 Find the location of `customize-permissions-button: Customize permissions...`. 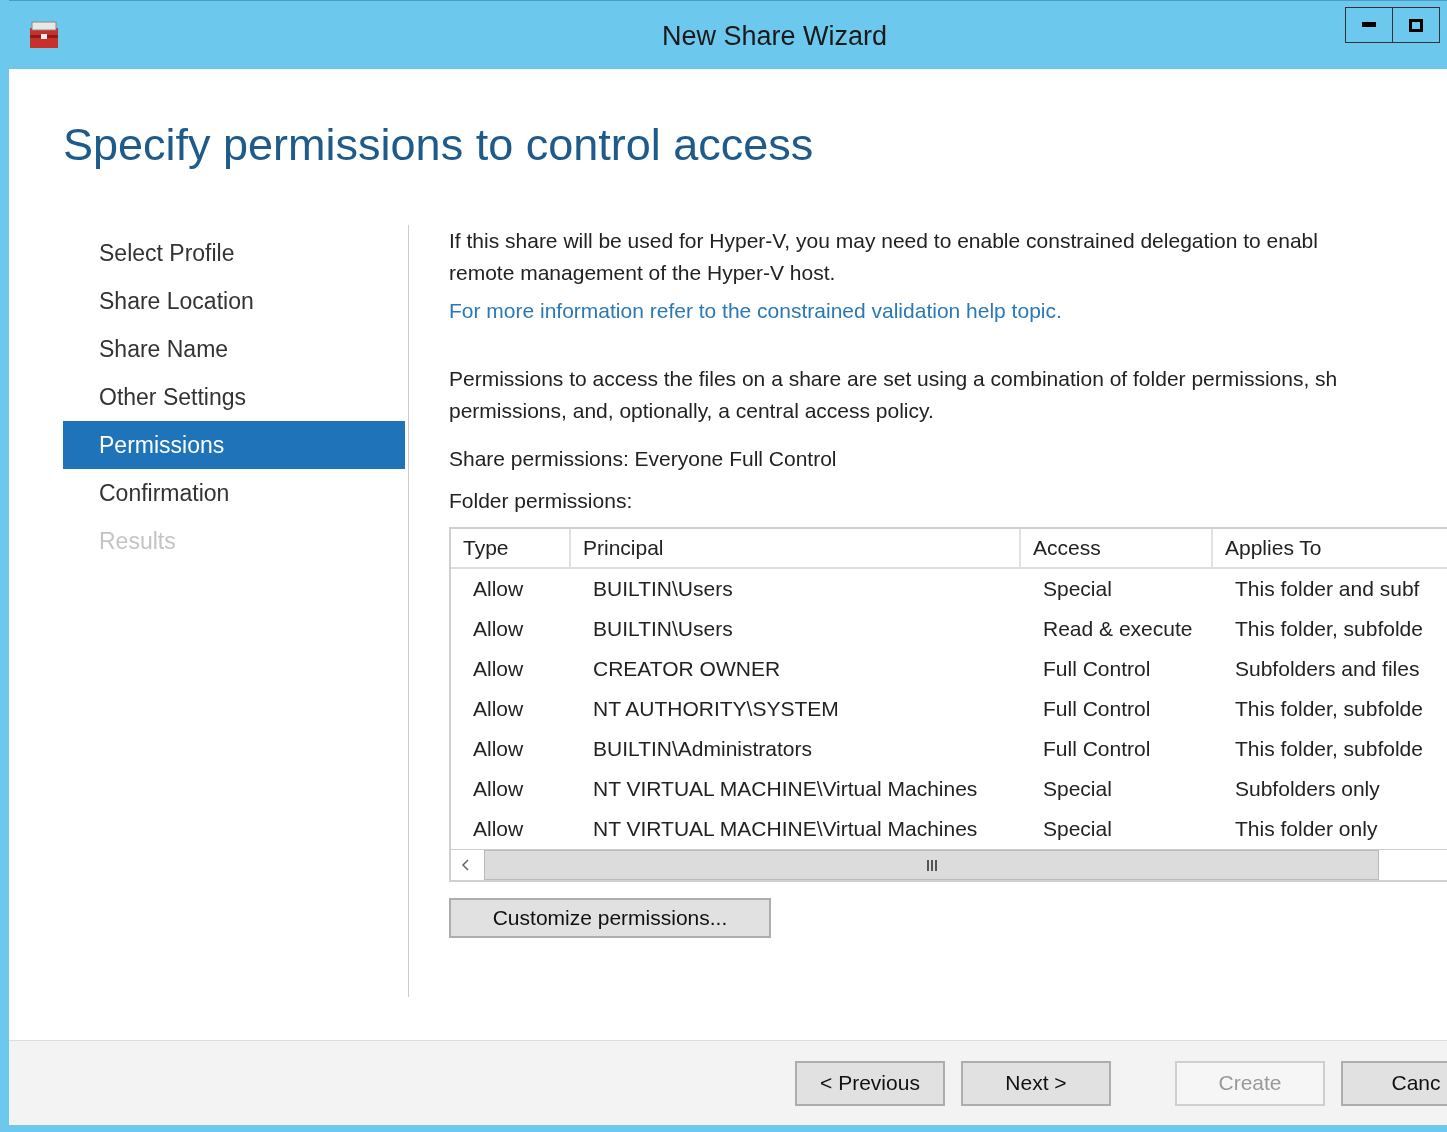

customize-permissions-button: Customize permissions... is located at coordinates (610, 918).